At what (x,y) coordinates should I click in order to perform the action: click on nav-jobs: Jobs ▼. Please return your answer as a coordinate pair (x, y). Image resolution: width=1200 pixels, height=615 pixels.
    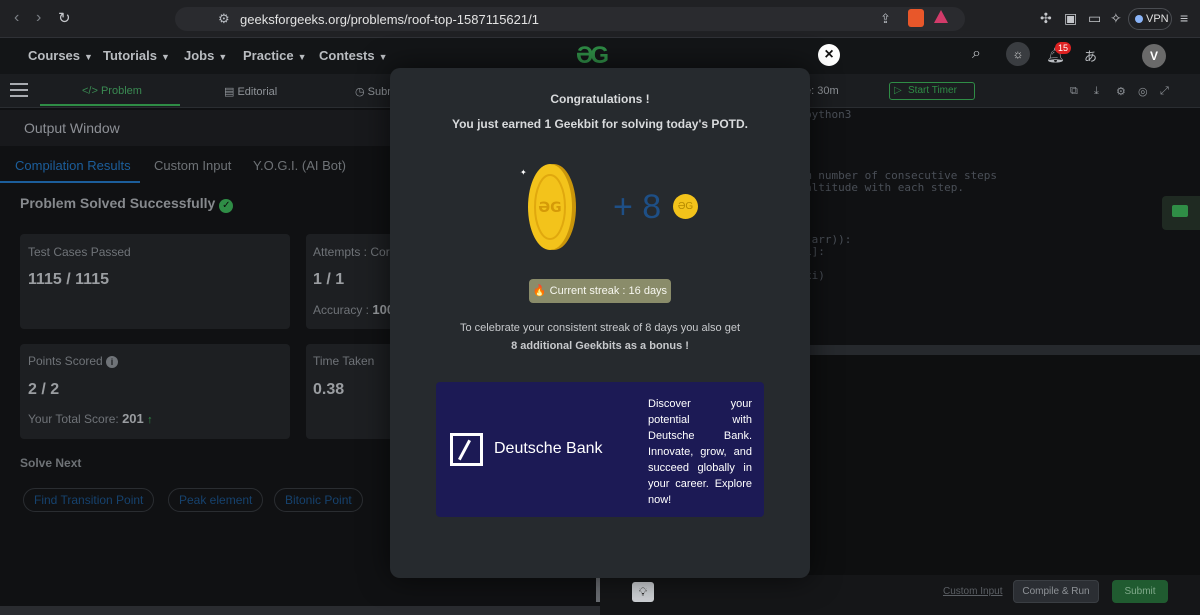
    Looking at the image, I should click on (205, 55).